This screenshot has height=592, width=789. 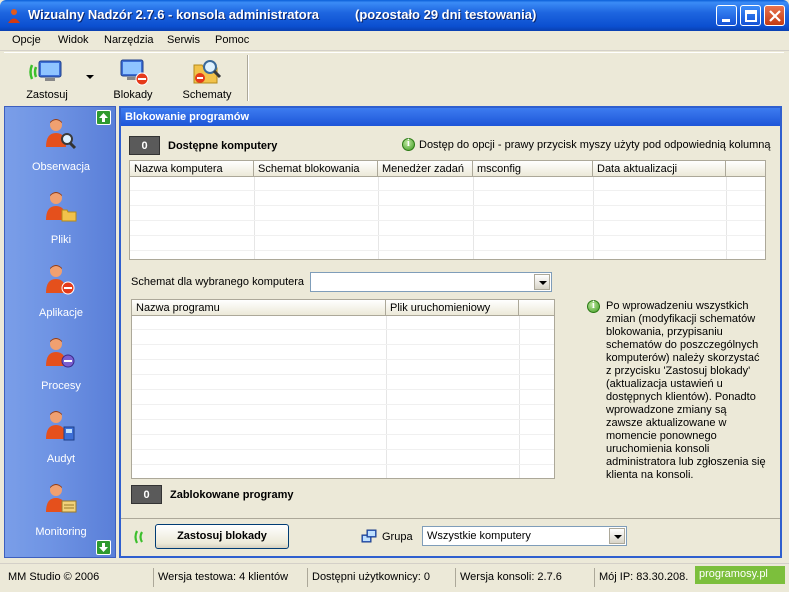 What do you see at coordinates (316, 169) in the screenshot?
I see `column-header-block-scheme: Schemat blokowania` at bounding box center [316, 169].